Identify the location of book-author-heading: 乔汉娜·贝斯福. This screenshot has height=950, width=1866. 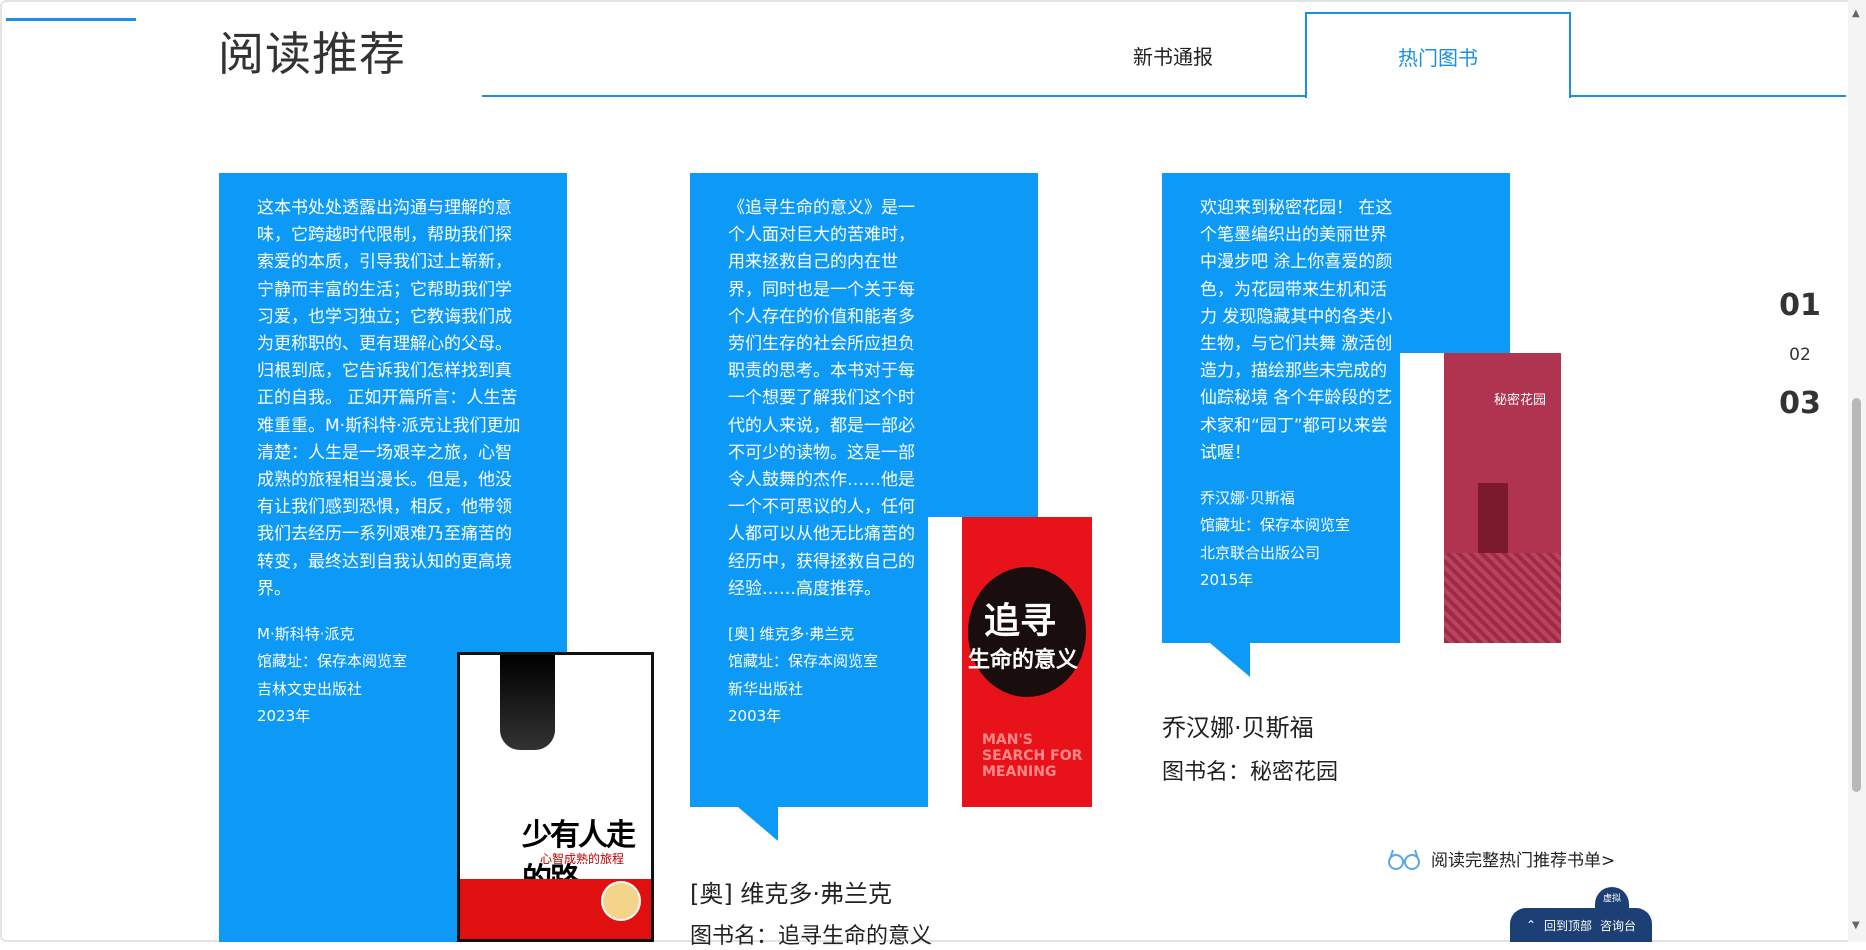
(1238, 728).